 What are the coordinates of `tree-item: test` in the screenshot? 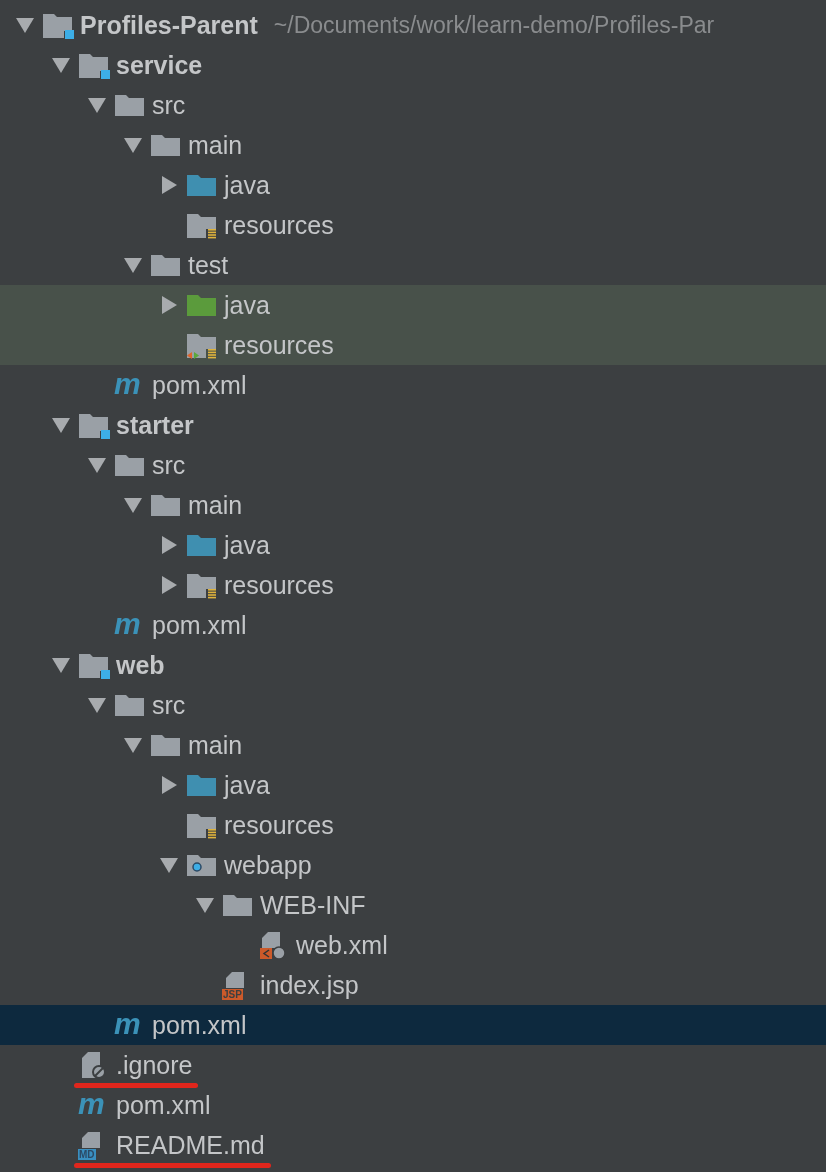 It's located at (413, 265).